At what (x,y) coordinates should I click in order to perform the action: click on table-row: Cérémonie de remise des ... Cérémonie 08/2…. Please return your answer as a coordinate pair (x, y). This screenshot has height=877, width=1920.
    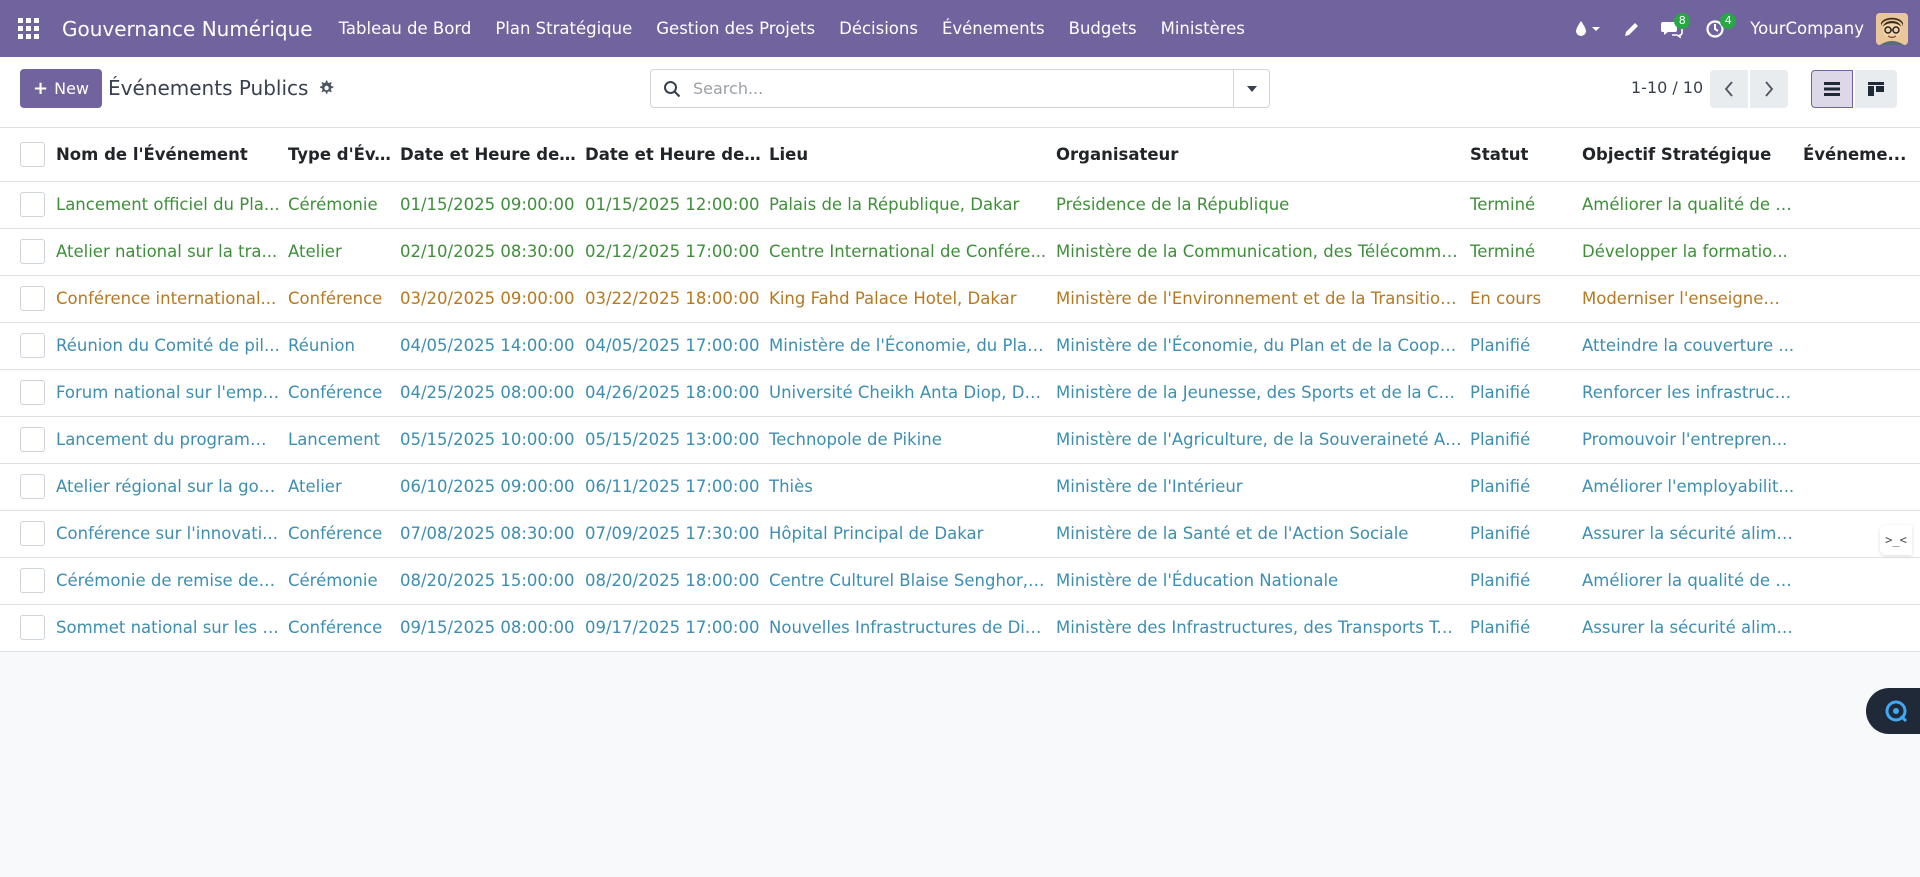
    Looking at the image, I should click on (960, 580).